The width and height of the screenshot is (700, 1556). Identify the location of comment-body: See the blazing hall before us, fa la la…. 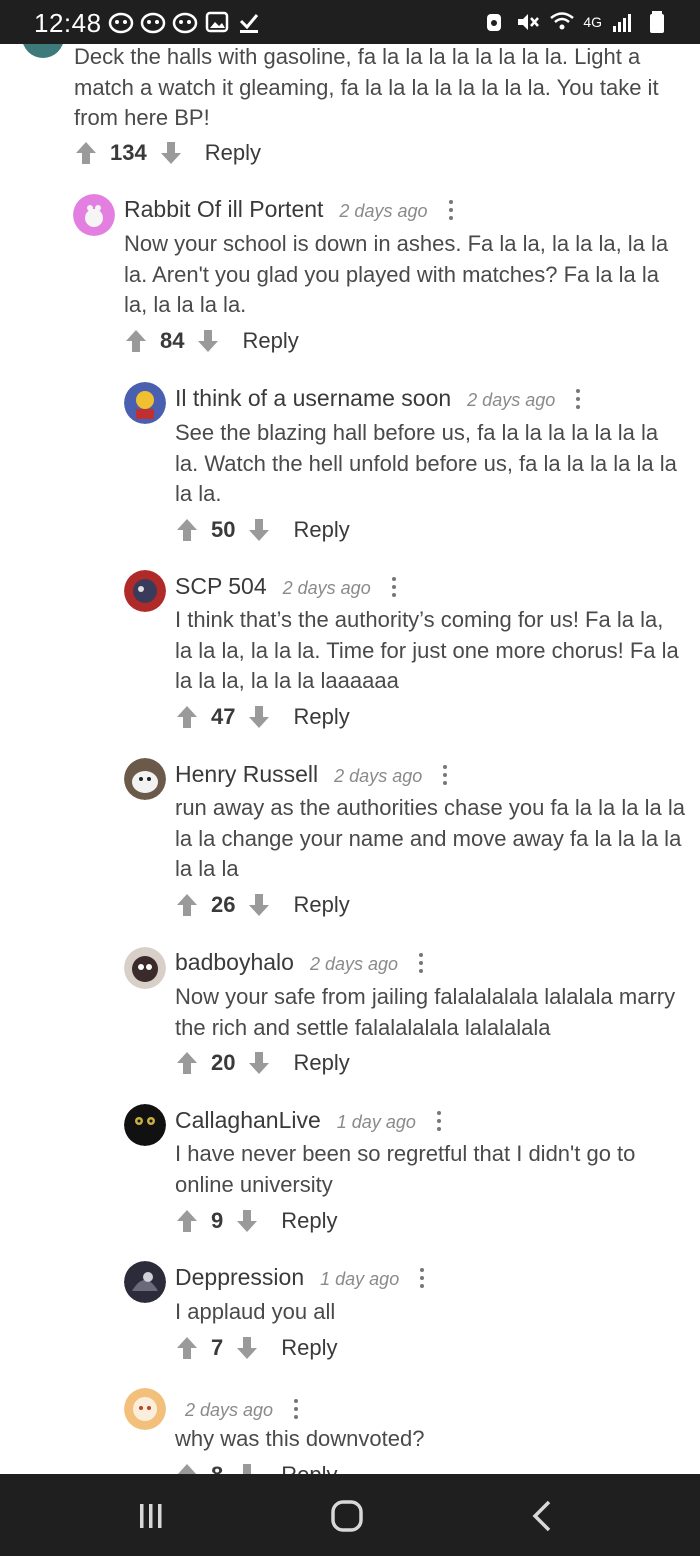
(426, 463).